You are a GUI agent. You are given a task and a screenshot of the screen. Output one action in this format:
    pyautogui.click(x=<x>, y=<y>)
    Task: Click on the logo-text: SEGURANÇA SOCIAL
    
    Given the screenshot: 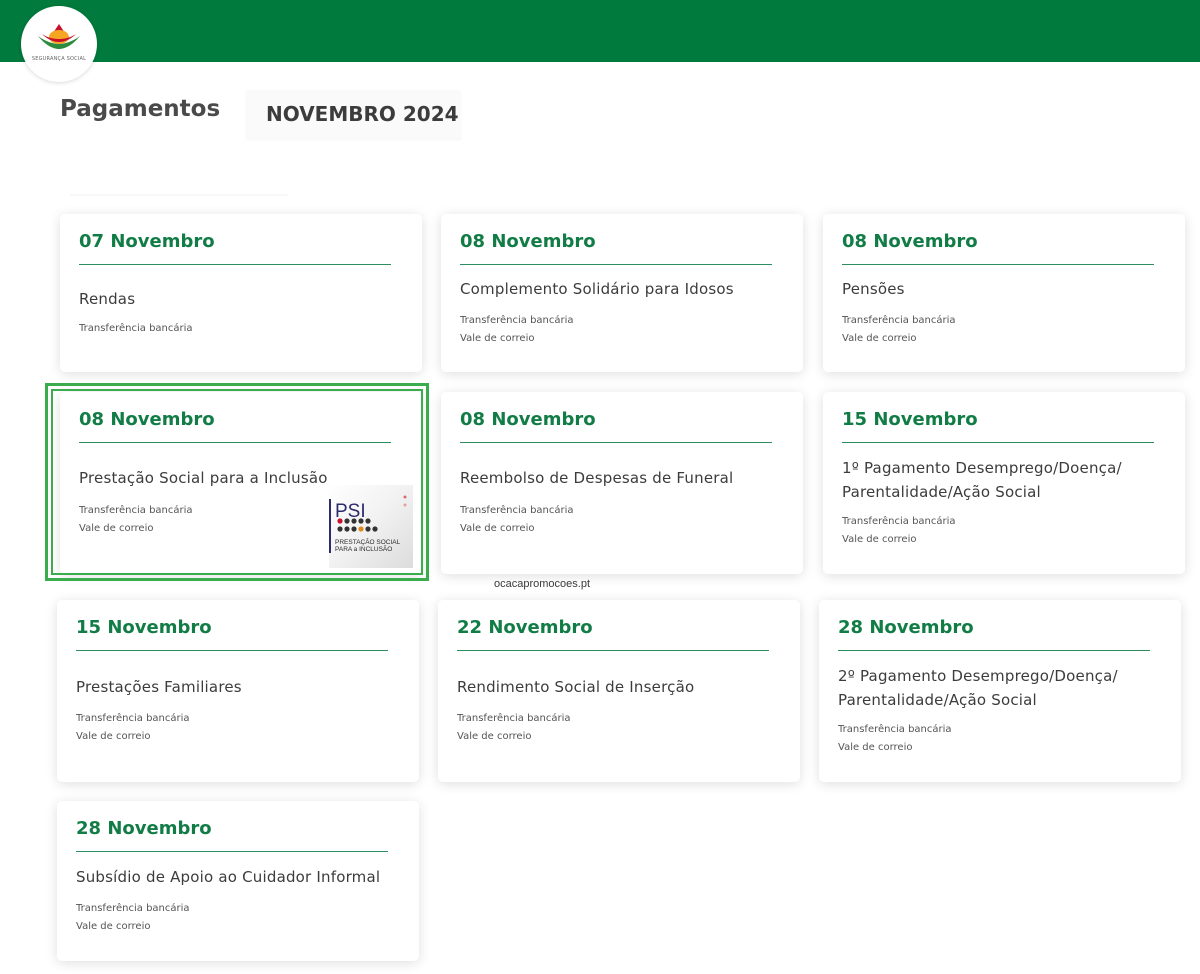 What is the action you would take?
    pyautogui.click(x=59, y=59)
    